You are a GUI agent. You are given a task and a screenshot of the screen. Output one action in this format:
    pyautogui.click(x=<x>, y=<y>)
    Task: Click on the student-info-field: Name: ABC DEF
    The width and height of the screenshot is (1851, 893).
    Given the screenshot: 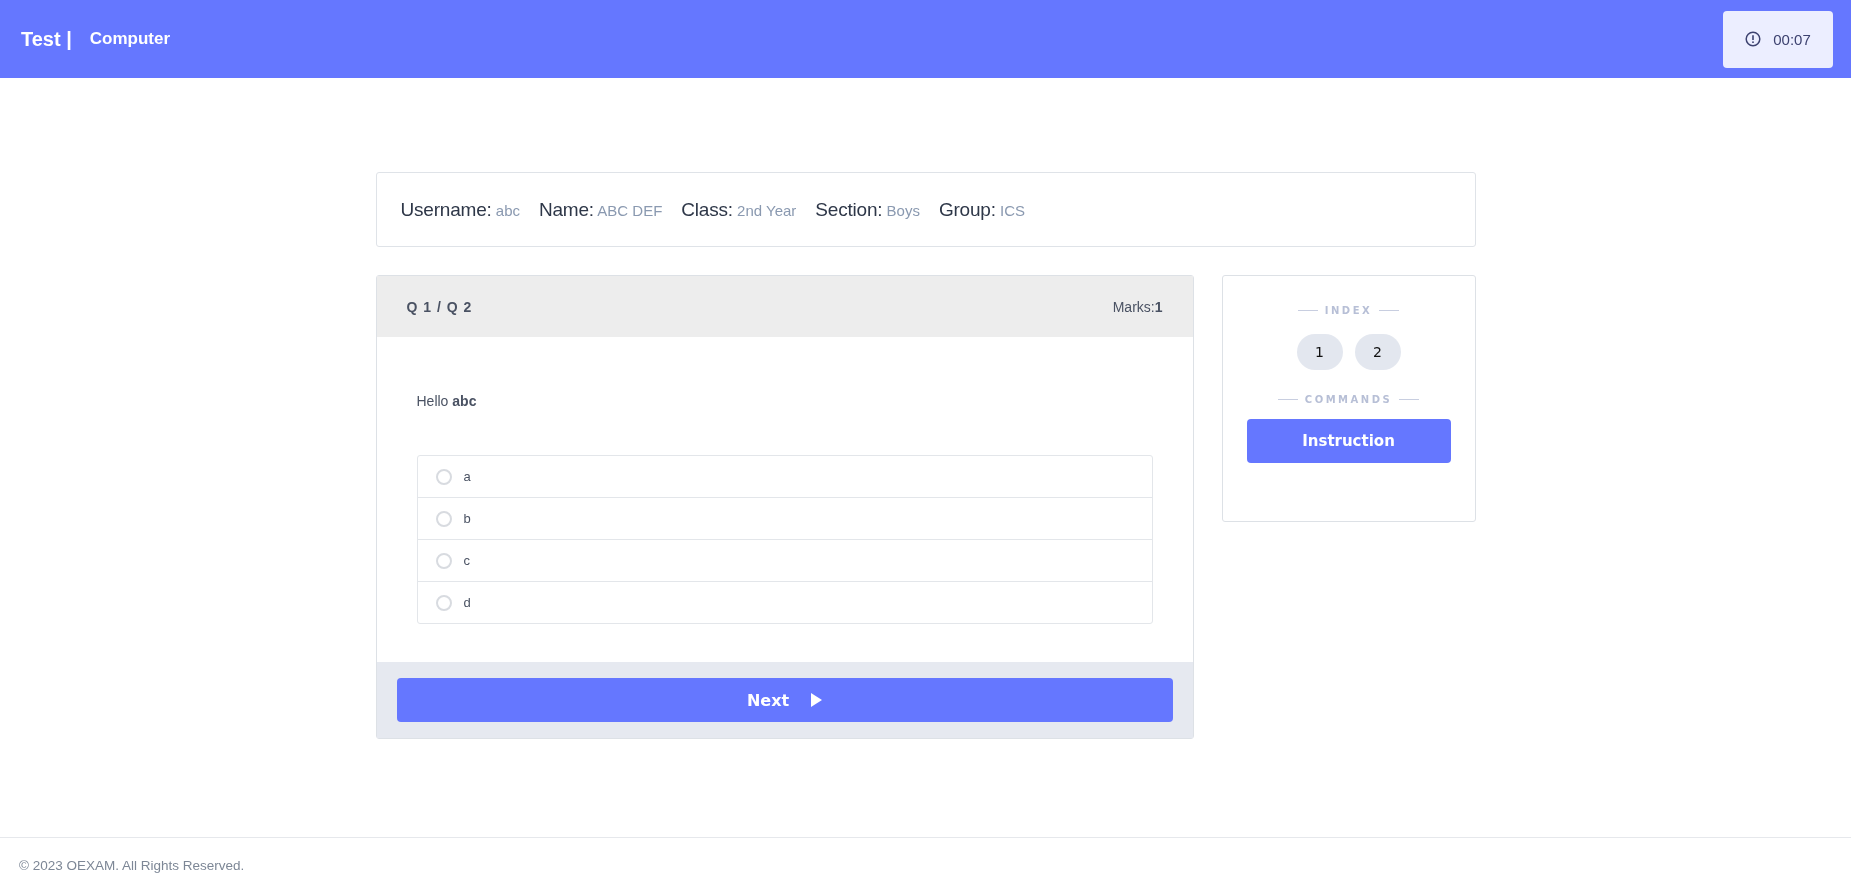 What is the action you would take?
    pyautogui.click(x=601, y=209)
    